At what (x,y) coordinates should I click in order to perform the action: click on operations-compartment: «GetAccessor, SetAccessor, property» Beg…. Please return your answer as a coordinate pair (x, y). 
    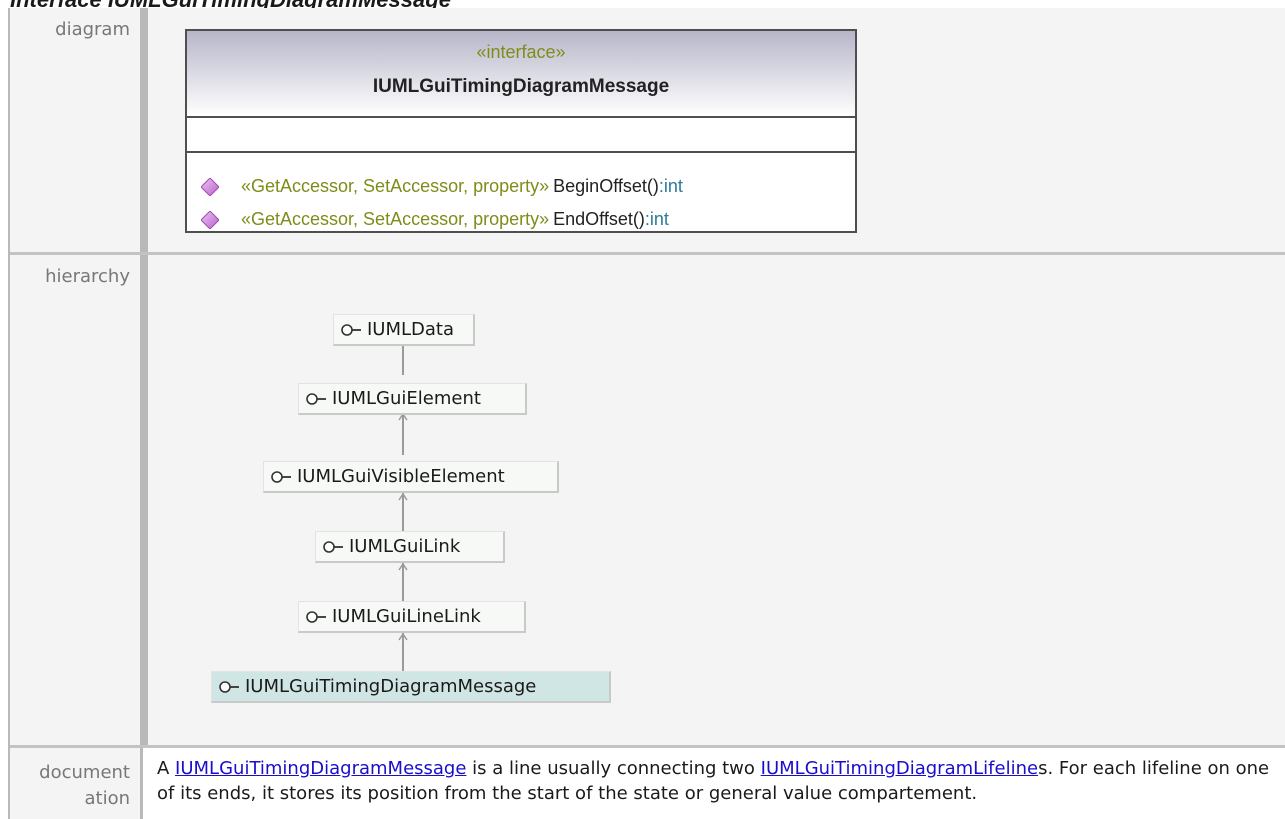
    Looking at the image, I should click on (521, 203).